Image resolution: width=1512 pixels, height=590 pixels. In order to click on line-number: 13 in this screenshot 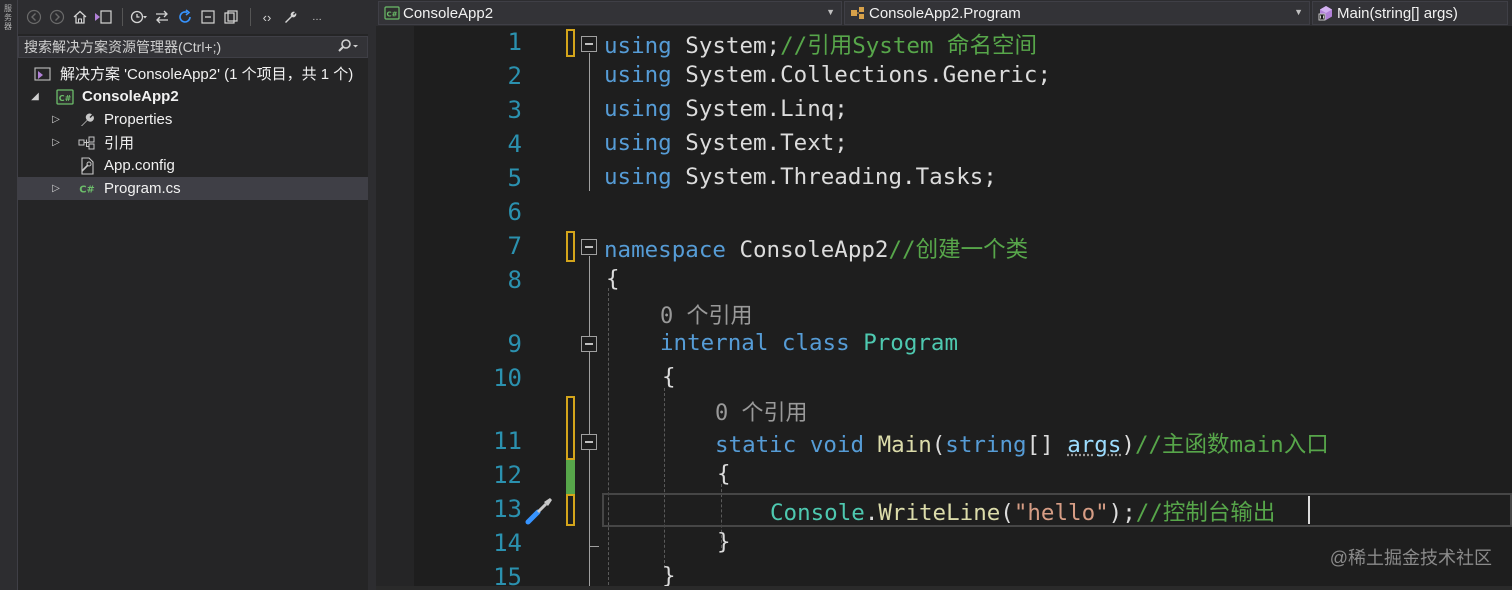, I will do `click(507, 509)`.